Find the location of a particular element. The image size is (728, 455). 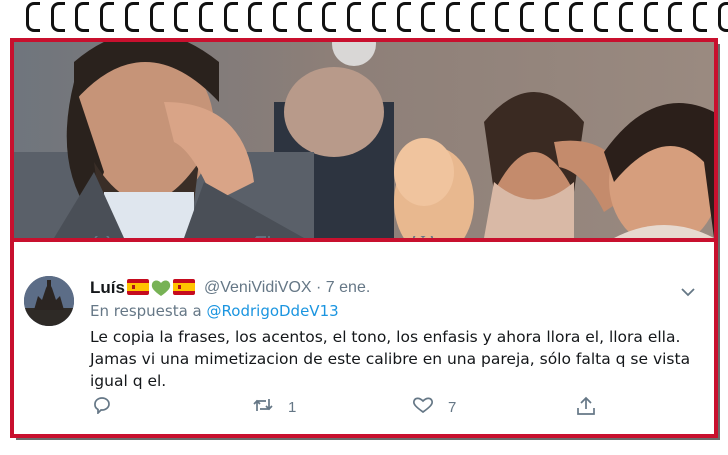

like-action: 7 is located at coordinates (434, 407).